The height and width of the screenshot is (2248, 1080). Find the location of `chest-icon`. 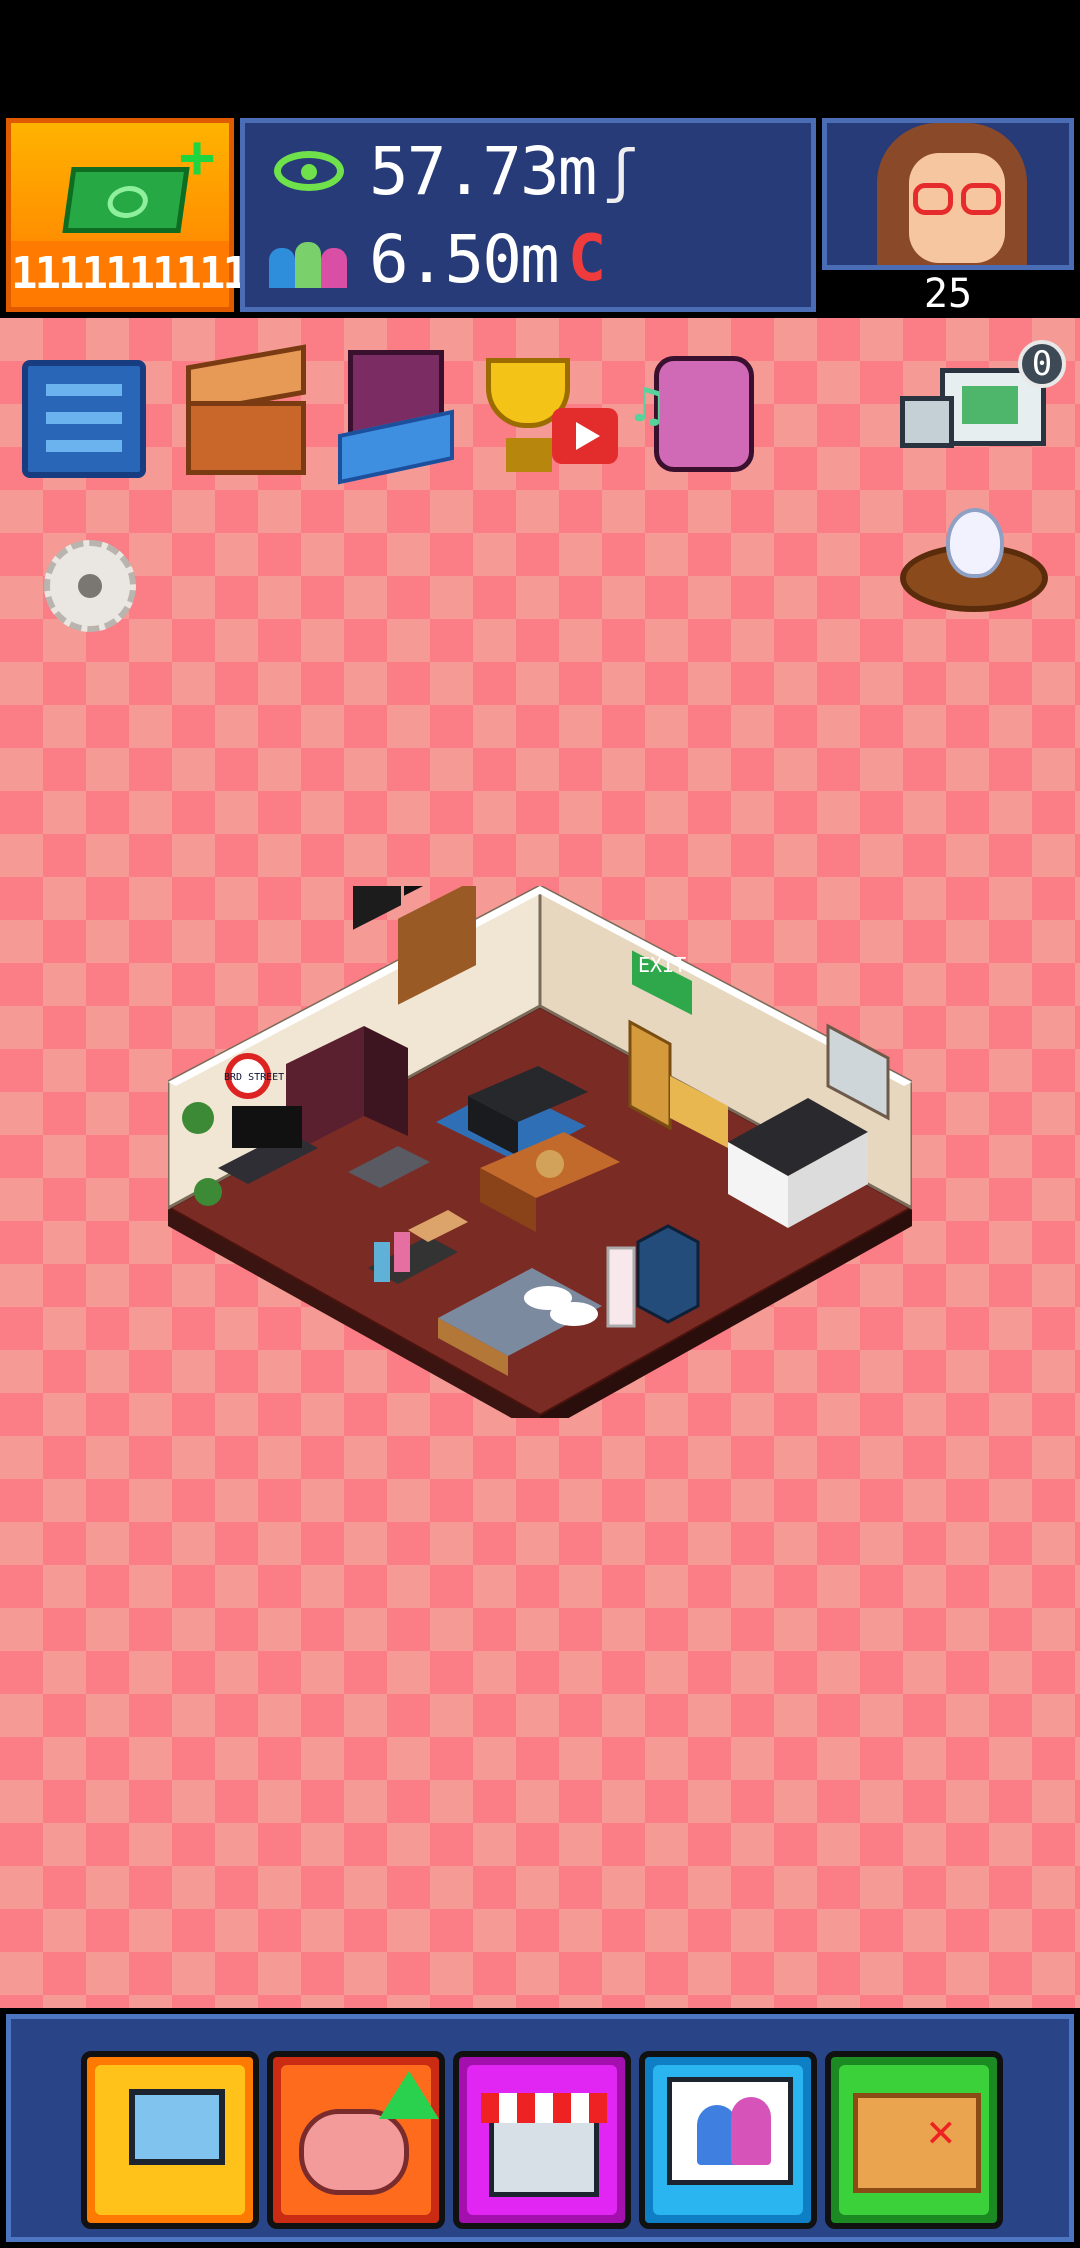

chest-icon is located at coordinates (246, 409).